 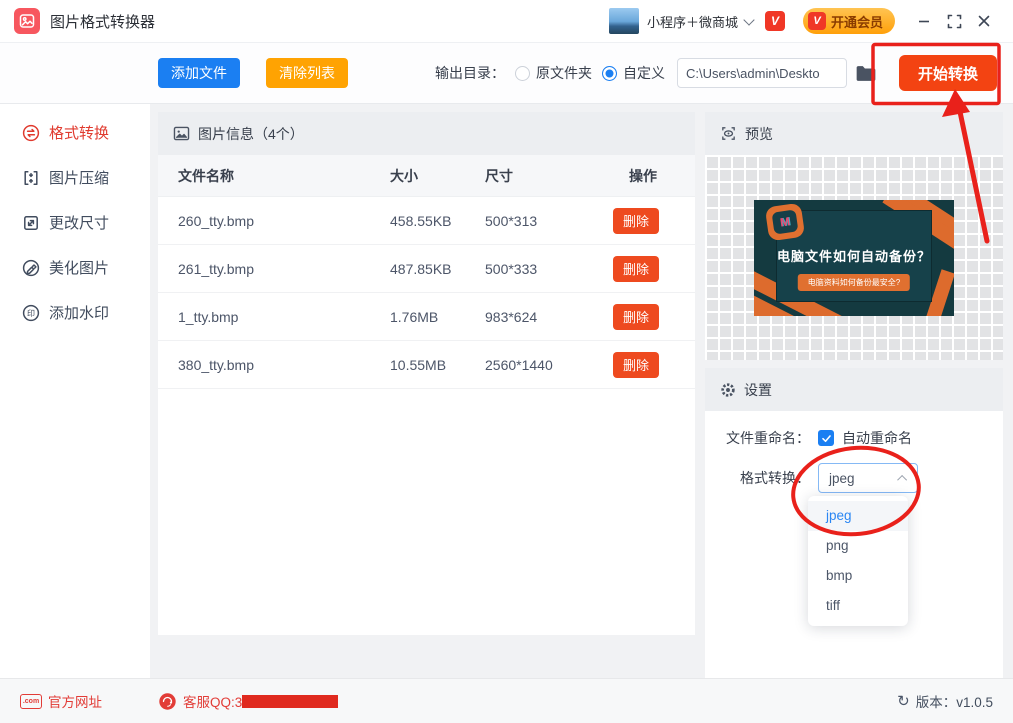 I want to click on auto-rename-label: 自动重命名, so click(x=877, y=438).